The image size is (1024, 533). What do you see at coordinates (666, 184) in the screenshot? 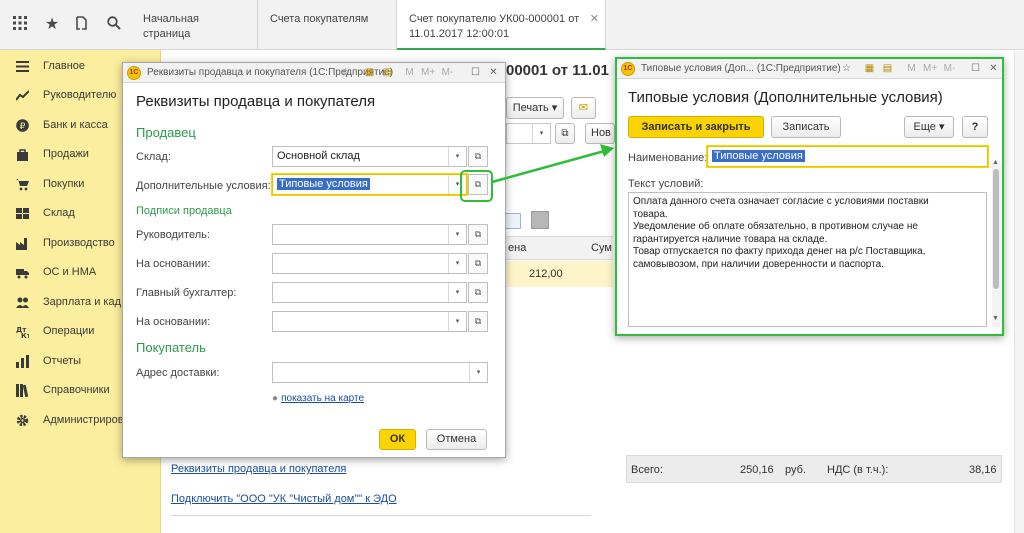
I see `text-label: Текст условий:` at bounding box center [666, 184].